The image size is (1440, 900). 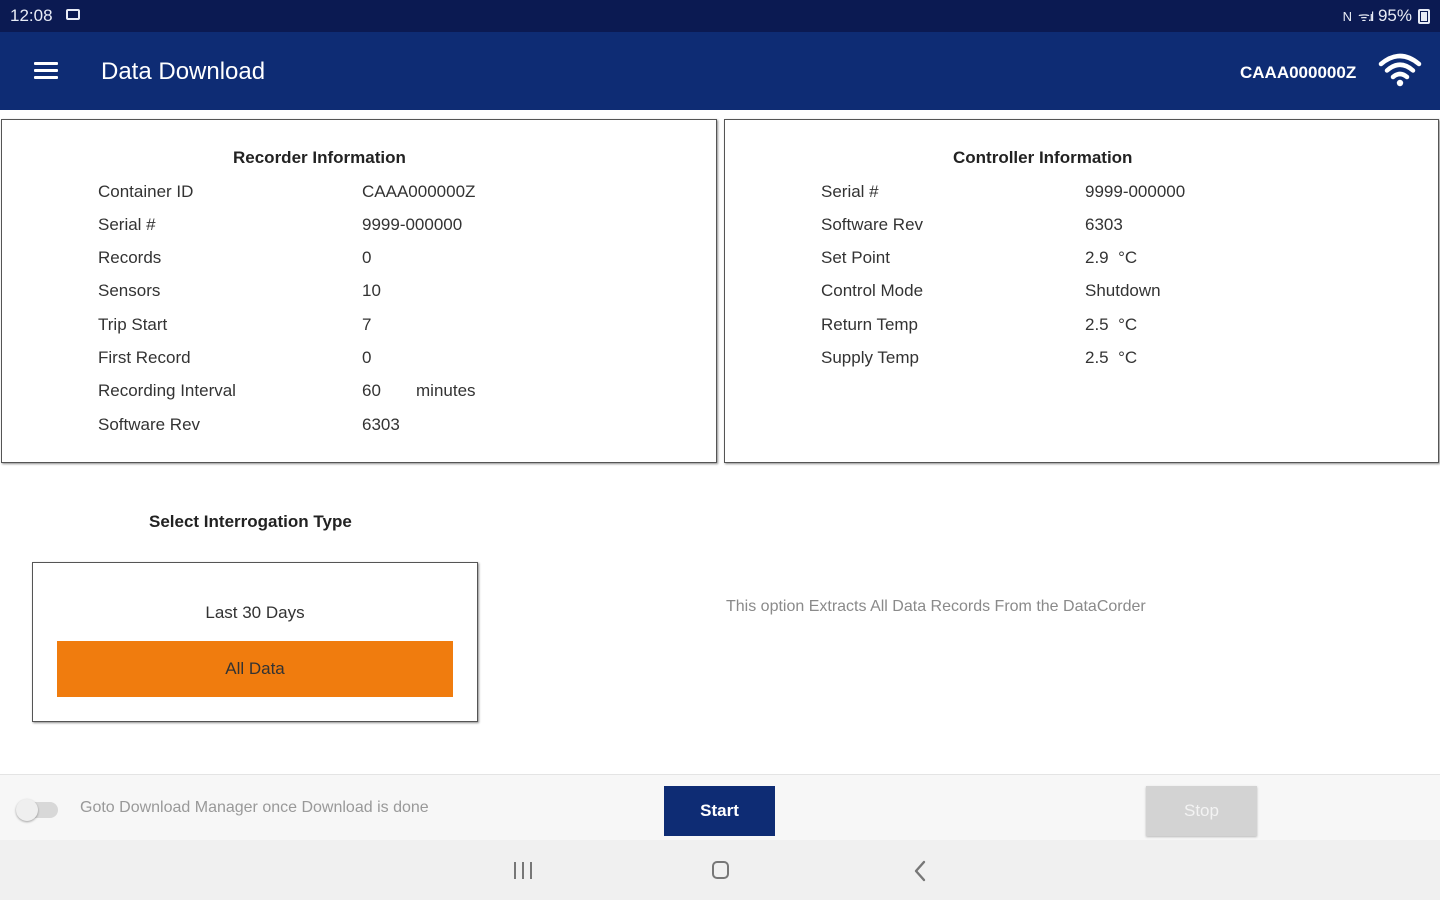 I want to click on row-label: Supply Temp, so click(x=870, y=357).